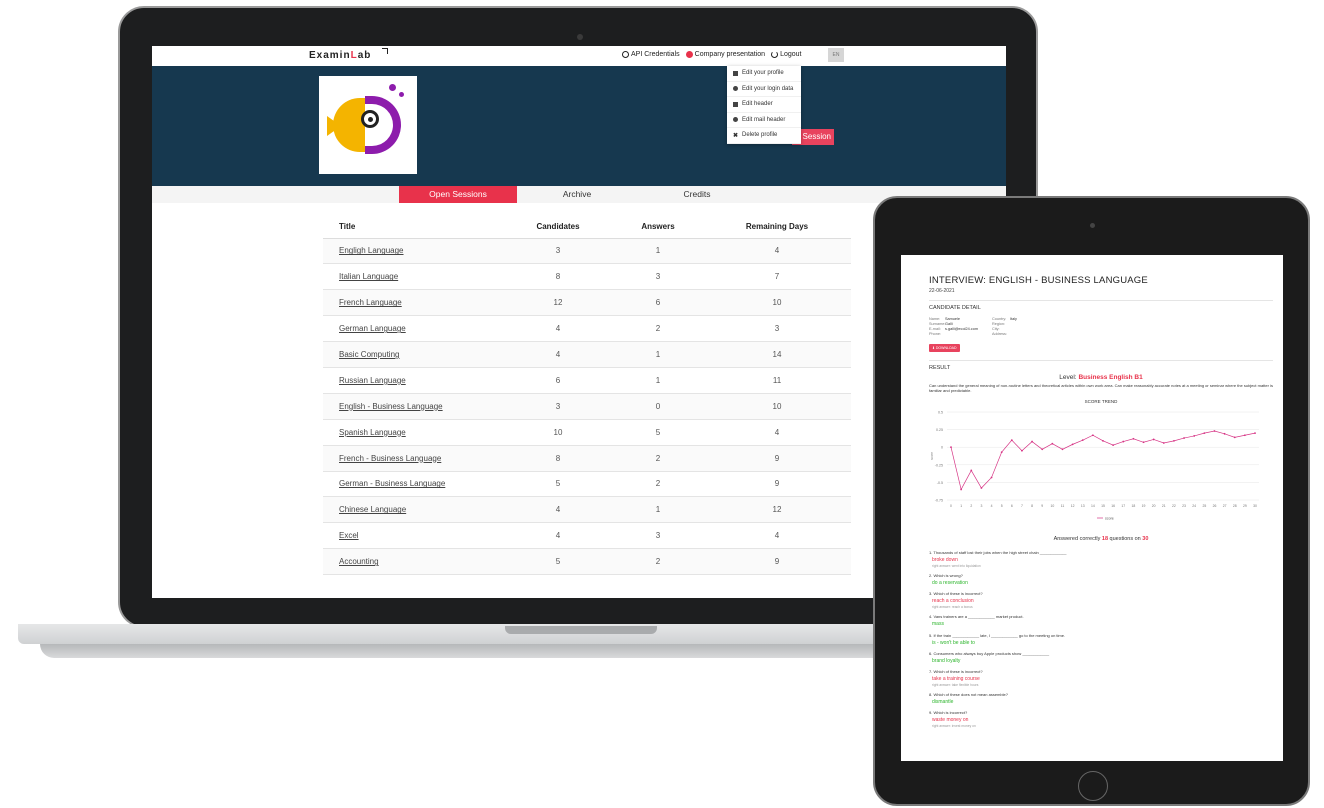  I want to click on logout-link: Logout, so click(786, 54).